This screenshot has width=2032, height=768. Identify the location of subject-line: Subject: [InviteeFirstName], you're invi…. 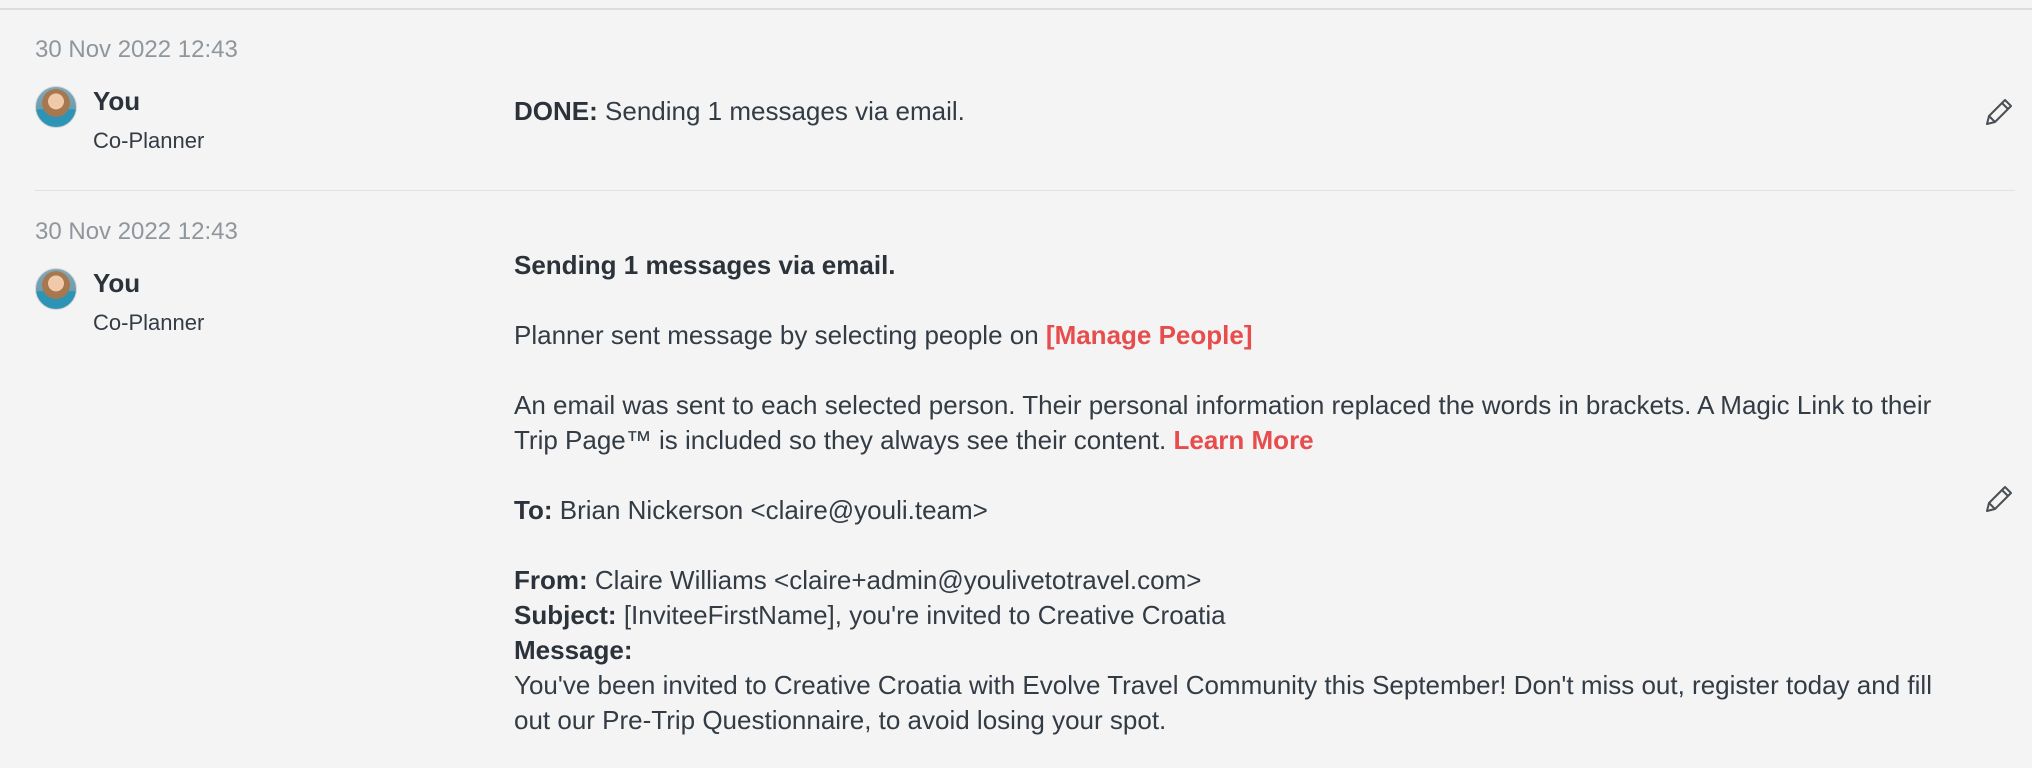
(1244, 615).